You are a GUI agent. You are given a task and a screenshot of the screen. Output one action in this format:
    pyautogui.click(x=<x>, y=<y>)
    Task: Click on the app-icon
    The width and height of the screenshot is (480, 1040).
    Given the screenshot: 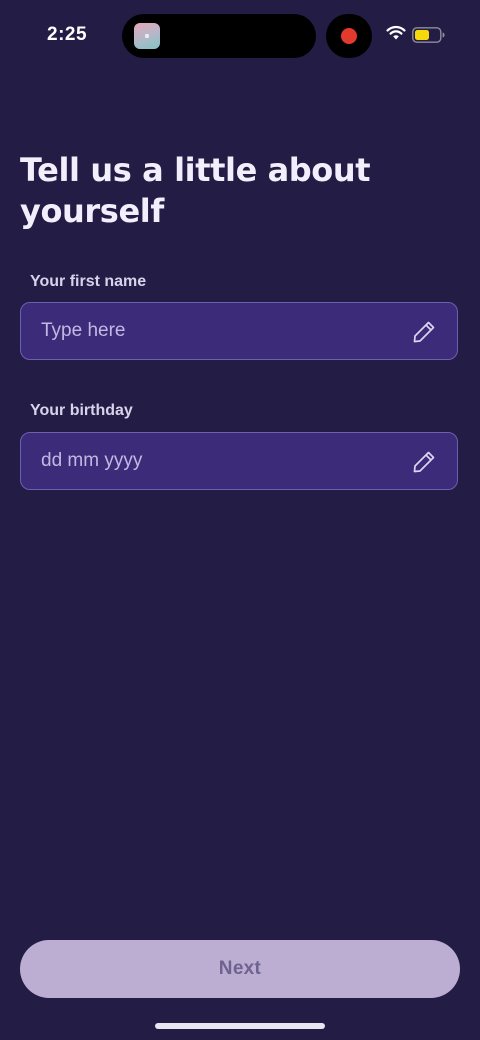 What is the action you would take?
    pyautogui.click(x=147, y=36)
    